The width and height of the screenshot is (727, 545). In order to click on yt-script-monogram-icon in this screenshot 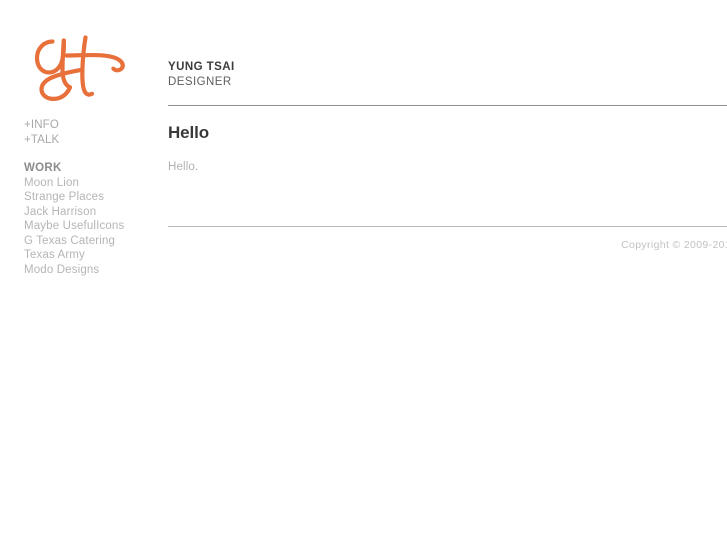, I will do `click(78, 67)`.